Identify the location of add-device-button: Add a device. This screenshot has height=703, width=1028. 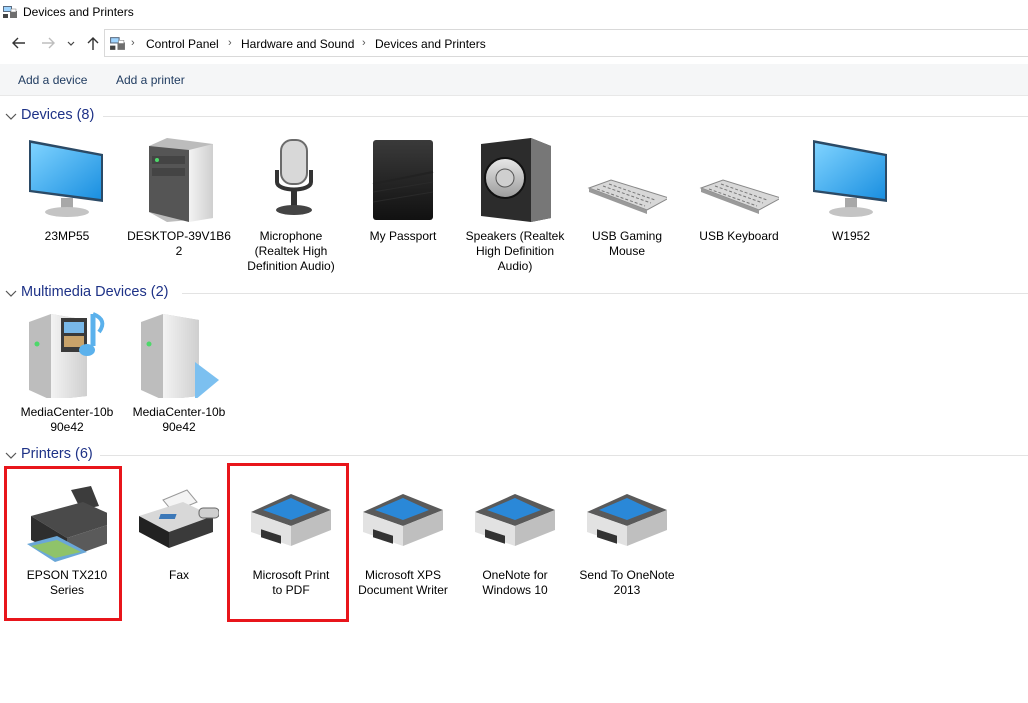
(52, 80).